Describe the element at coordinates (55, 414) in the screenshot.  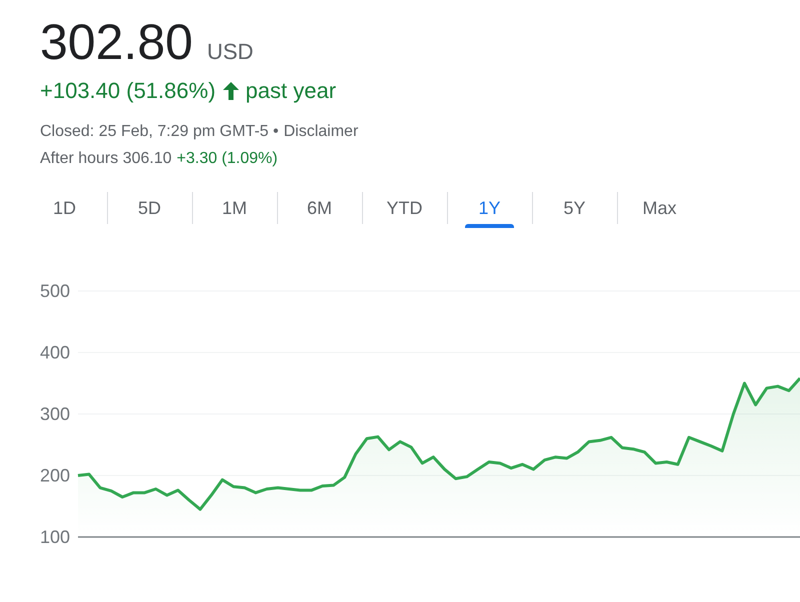
I see `y-axis-label: 300` at that location.